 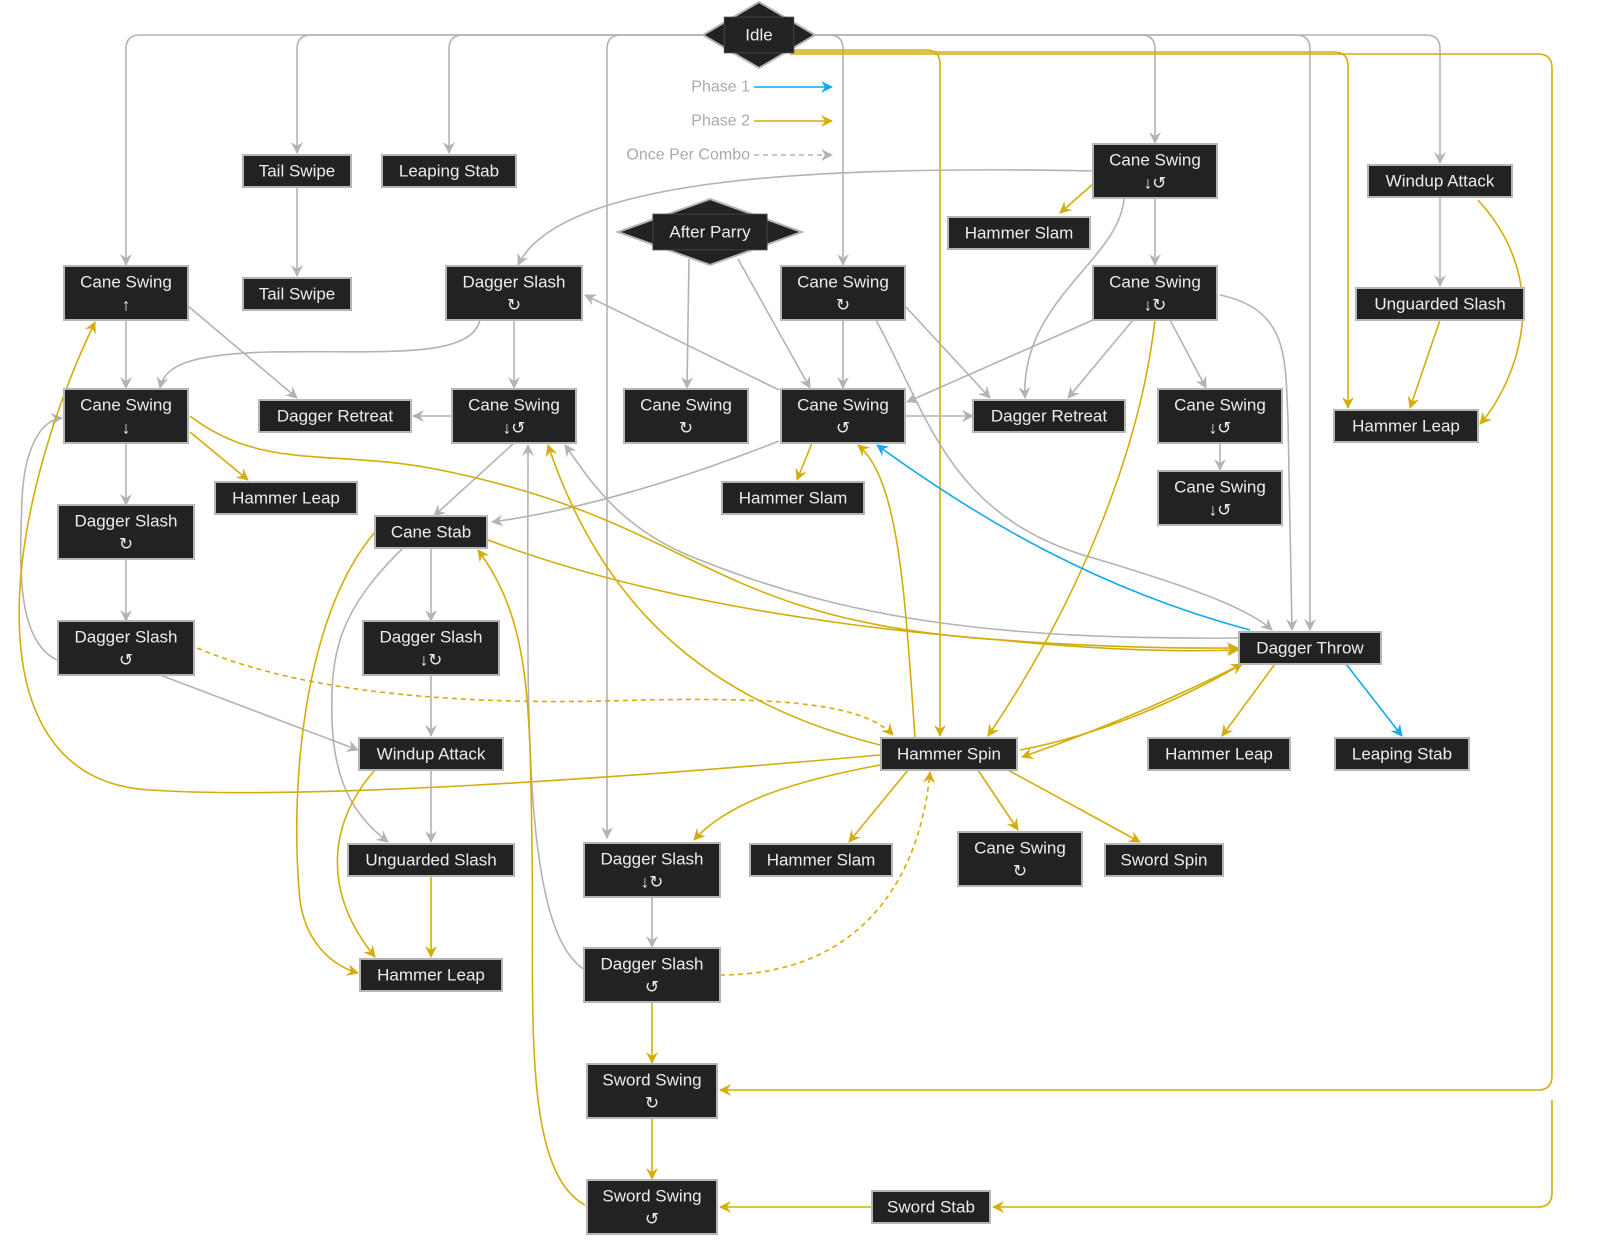 I want to click on node-label: Sword Swing, so click(x=651, y=1080).